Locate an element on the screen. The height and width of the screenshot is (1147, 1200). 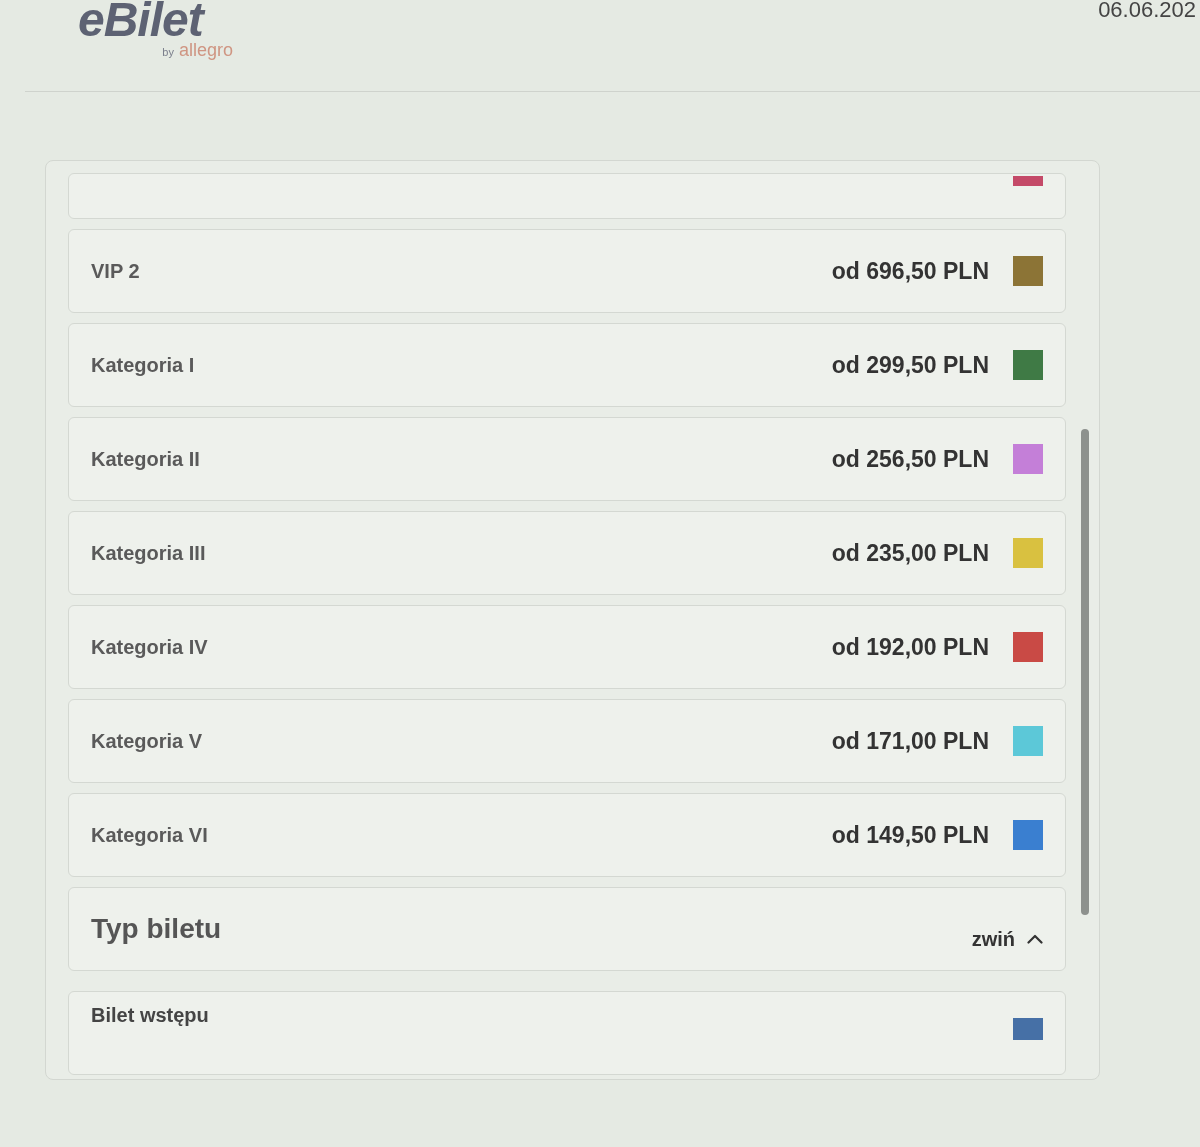
category-row: Kategoria IV od 192,00 PLN is located at coordinates (567, 647).